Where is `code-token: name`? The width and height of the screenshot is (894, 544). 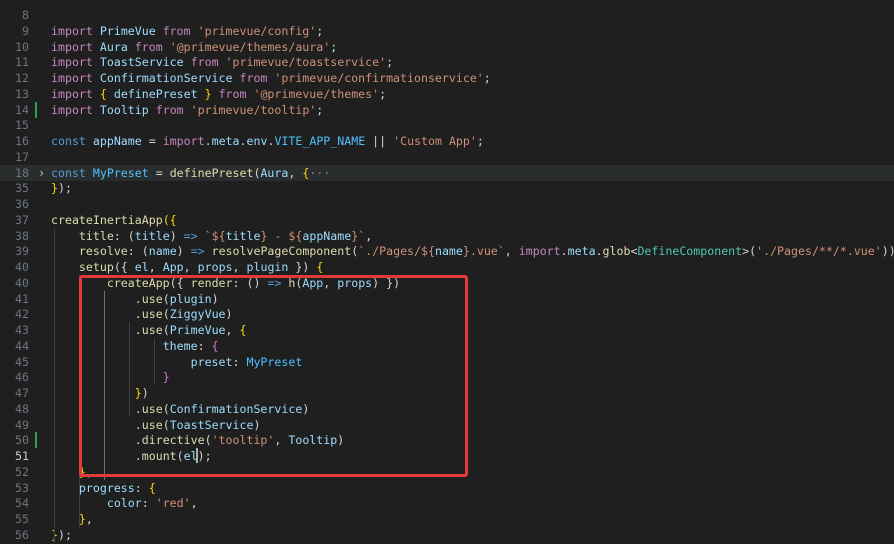 code-token: name is located at coordinates (448, 251).